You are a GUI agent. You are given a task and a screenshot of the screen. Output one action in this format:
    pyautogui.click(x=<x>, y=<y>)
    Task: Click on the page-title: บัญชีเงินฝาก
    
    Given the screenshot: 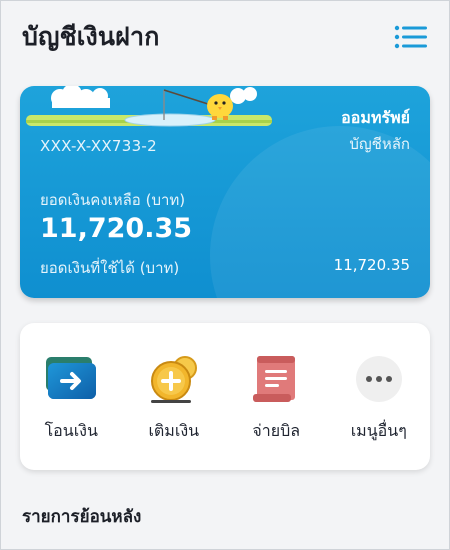 What is the action you would take?
    pyautogui.click(x=91, y=36)
    